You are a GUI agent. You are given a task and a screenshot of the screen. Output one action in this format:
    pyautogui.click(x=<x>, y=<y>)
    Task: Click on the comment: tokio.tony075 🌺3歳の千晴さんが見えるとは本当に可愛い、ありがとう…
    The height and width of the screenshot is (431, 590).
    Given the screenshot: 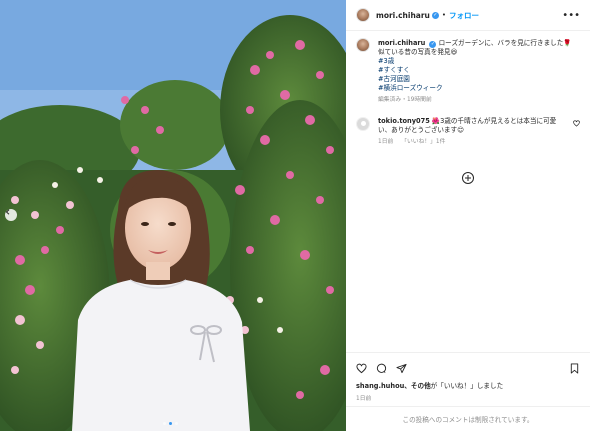 What is the action you would take?
    pyautogui.click(x=468, y=132)
    